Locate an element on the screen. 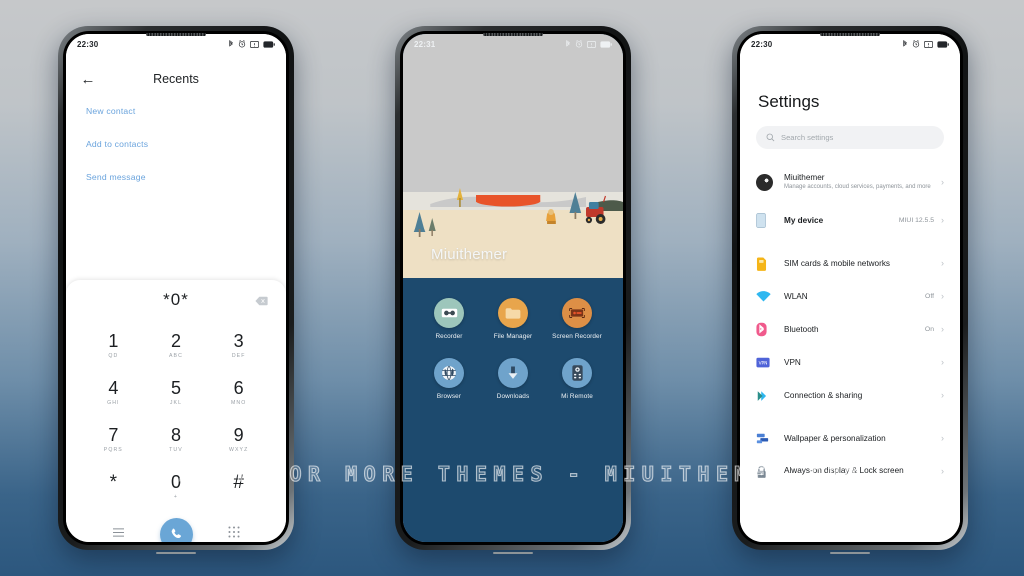  row-body: My device is located at coordinates (839, 220).